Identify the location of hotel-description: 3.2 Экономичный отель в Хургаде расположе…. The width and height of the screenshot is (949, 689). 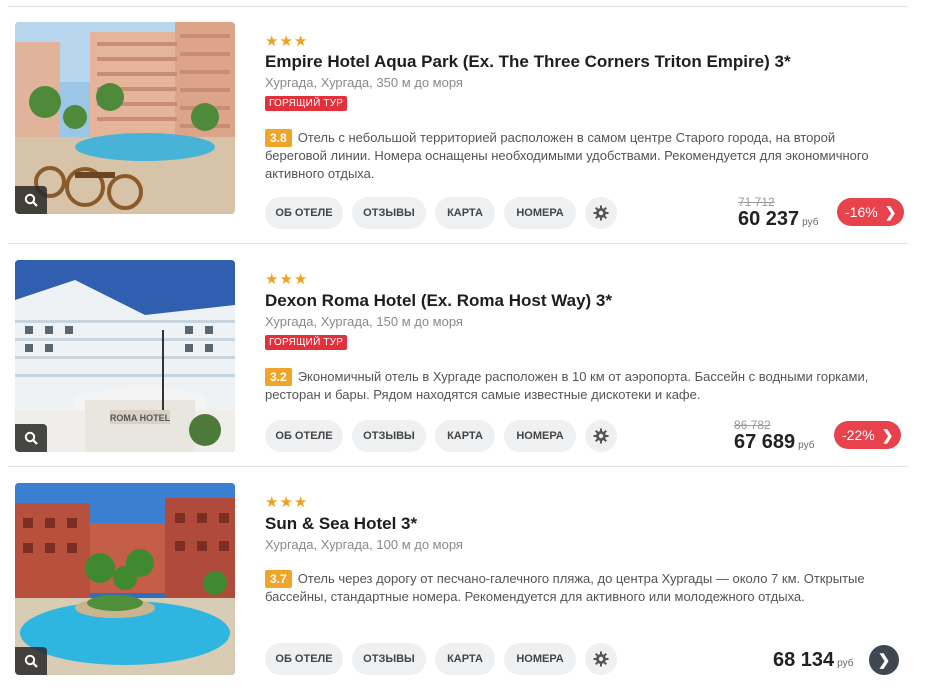
(580, 386).